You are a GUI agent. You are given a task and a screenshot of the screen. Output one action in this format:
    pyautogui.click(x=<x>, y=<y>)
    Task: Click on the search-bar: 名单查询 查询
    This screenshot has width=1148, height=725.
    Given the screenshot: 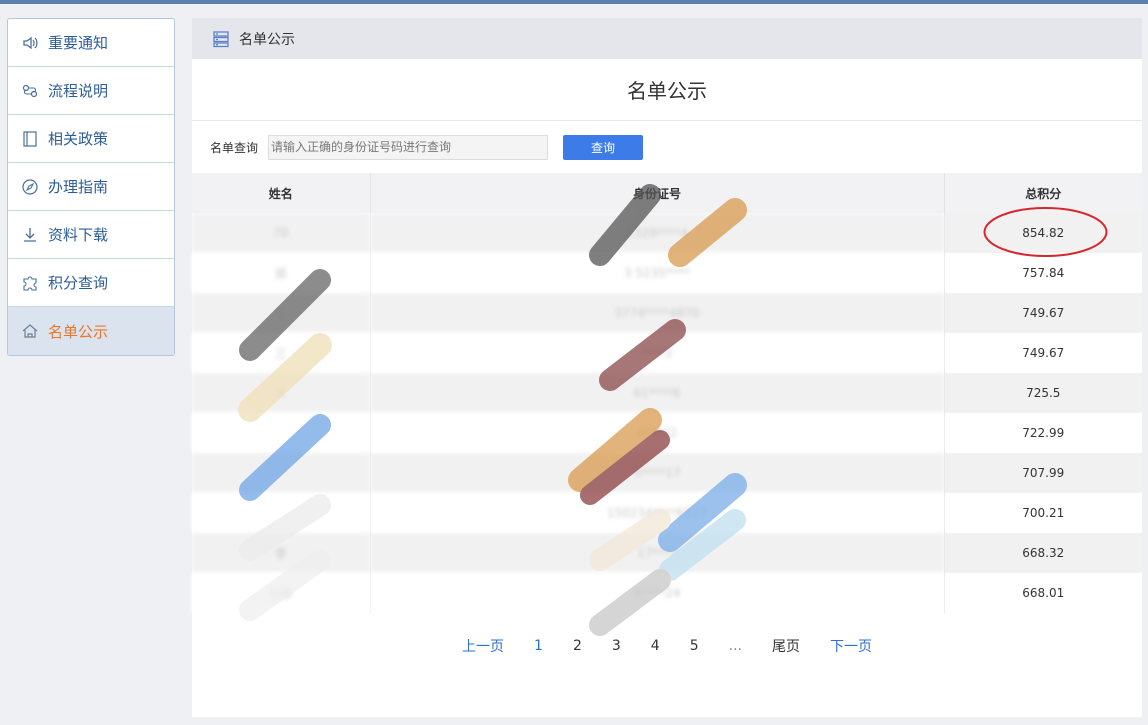 What is the action you would take?
    pyautogui.click(x=667, y=147)
    